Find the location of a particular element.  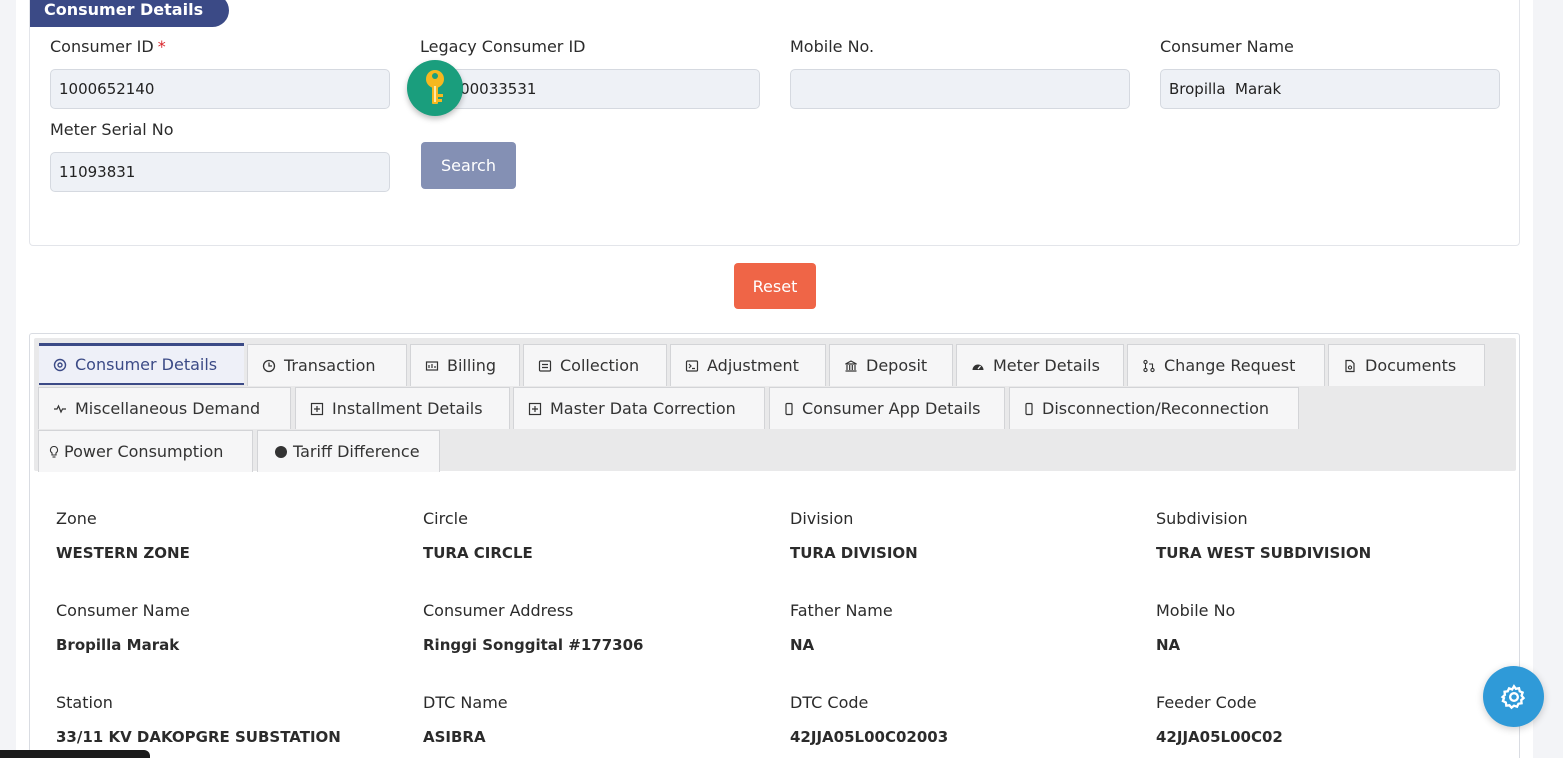

terminal-icon is located at coordinates (692, 365).